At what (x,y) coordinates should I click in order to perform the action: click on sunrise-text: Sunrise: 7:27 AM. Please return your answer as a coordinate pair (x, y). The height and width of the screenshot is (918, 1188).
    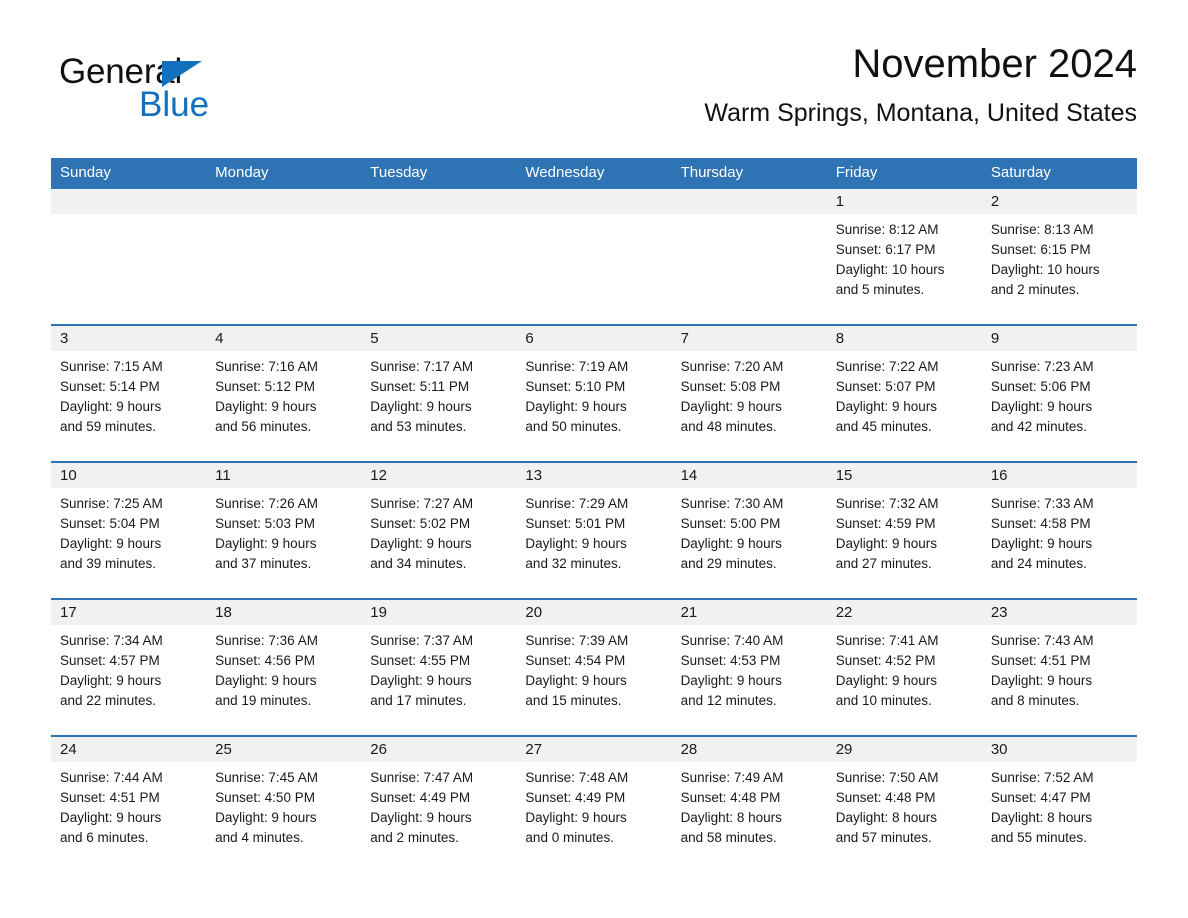
    Looking at the image, I should click on (422, 503).